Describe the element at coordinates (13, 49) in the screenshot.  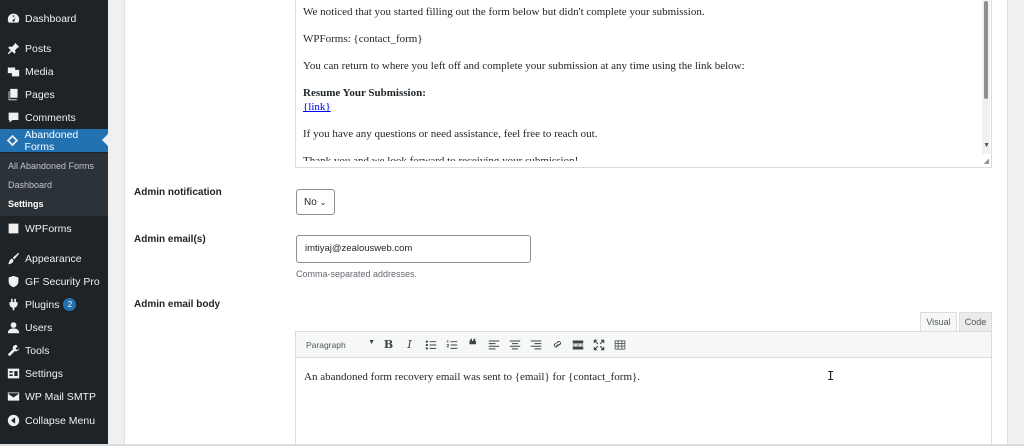
I see `pin-icon` at that location.